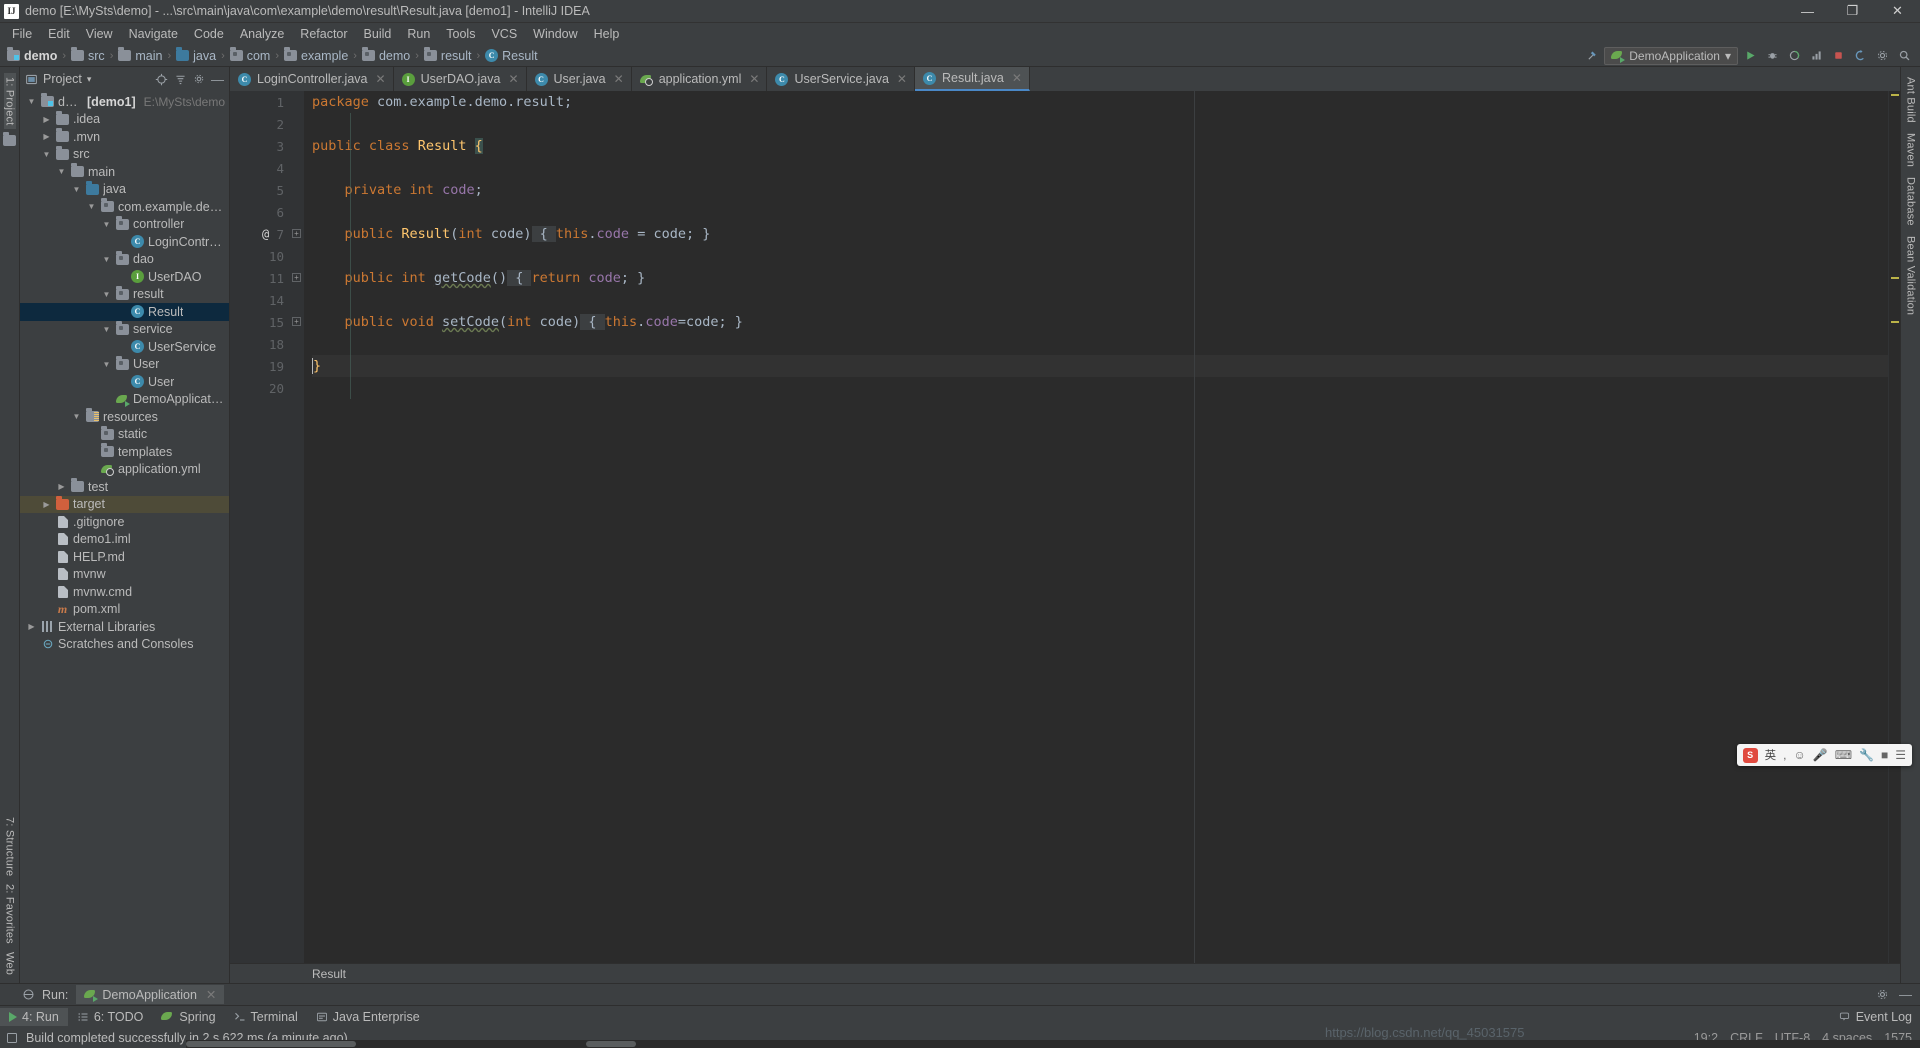 The width and height of the screenshot is (1920, 1048). I want to click on settings-gear-icon, so click(1882, 56).